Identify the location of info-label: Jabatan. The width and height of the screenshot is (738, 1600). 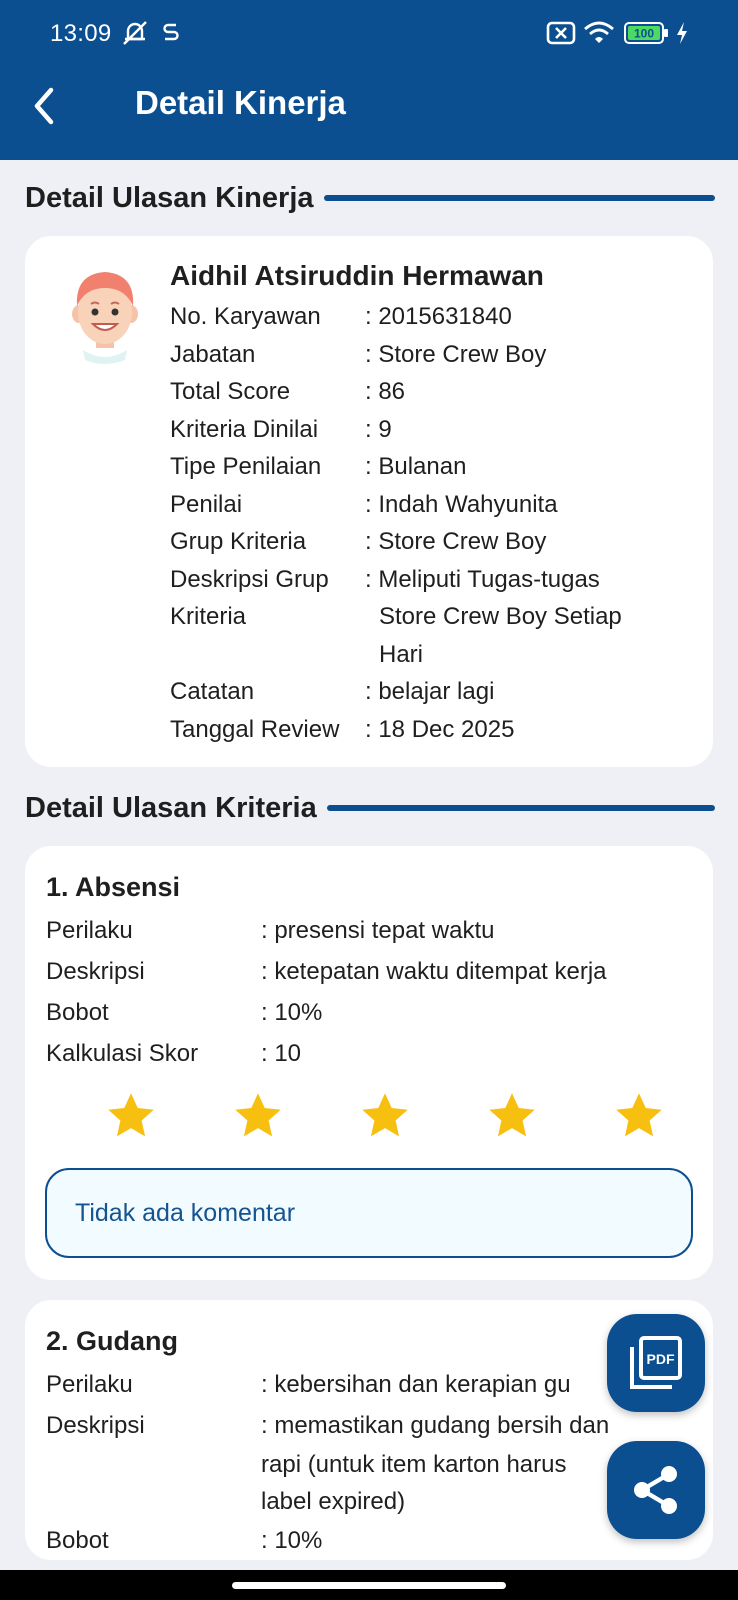
(213, 354).